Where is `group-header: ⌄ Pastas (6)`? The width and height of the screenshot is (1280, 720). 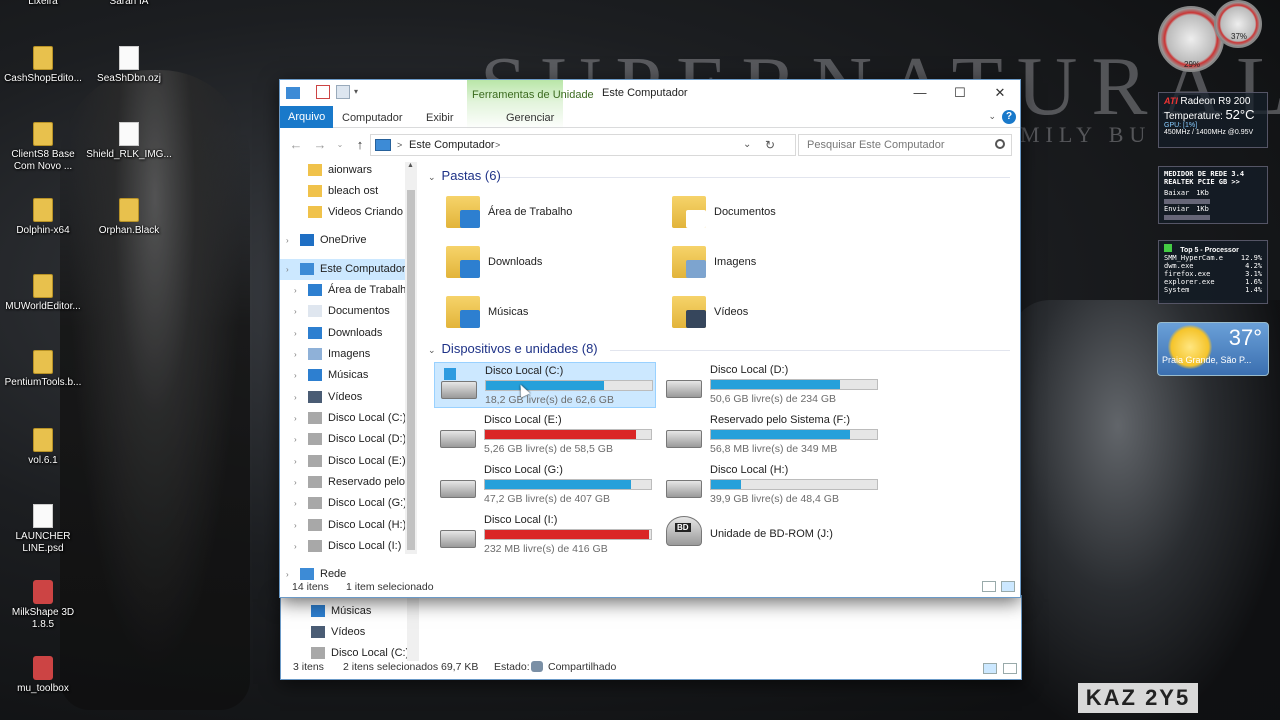
group-header: ⌄ Pastas (6) is located at coordinates (464, 175).